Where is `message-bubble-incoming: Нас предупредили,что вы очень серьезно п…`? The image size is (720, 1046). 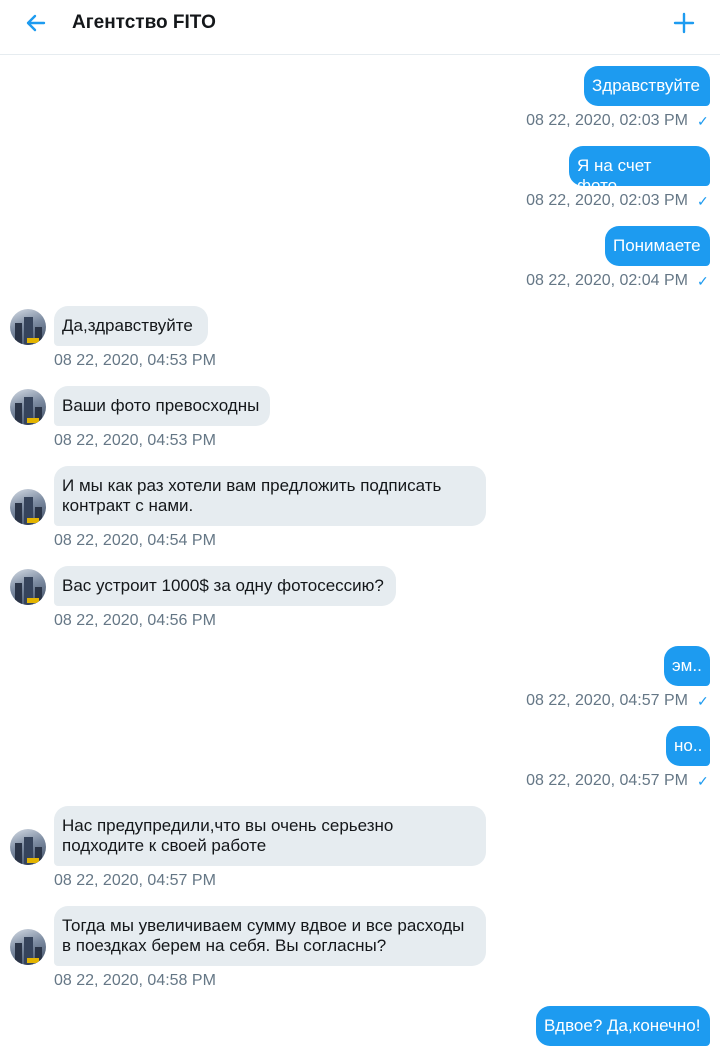
message-bubble-incoming: Нас предупредили,что вы очень серьезно п… is located at coordinates (270, 836).